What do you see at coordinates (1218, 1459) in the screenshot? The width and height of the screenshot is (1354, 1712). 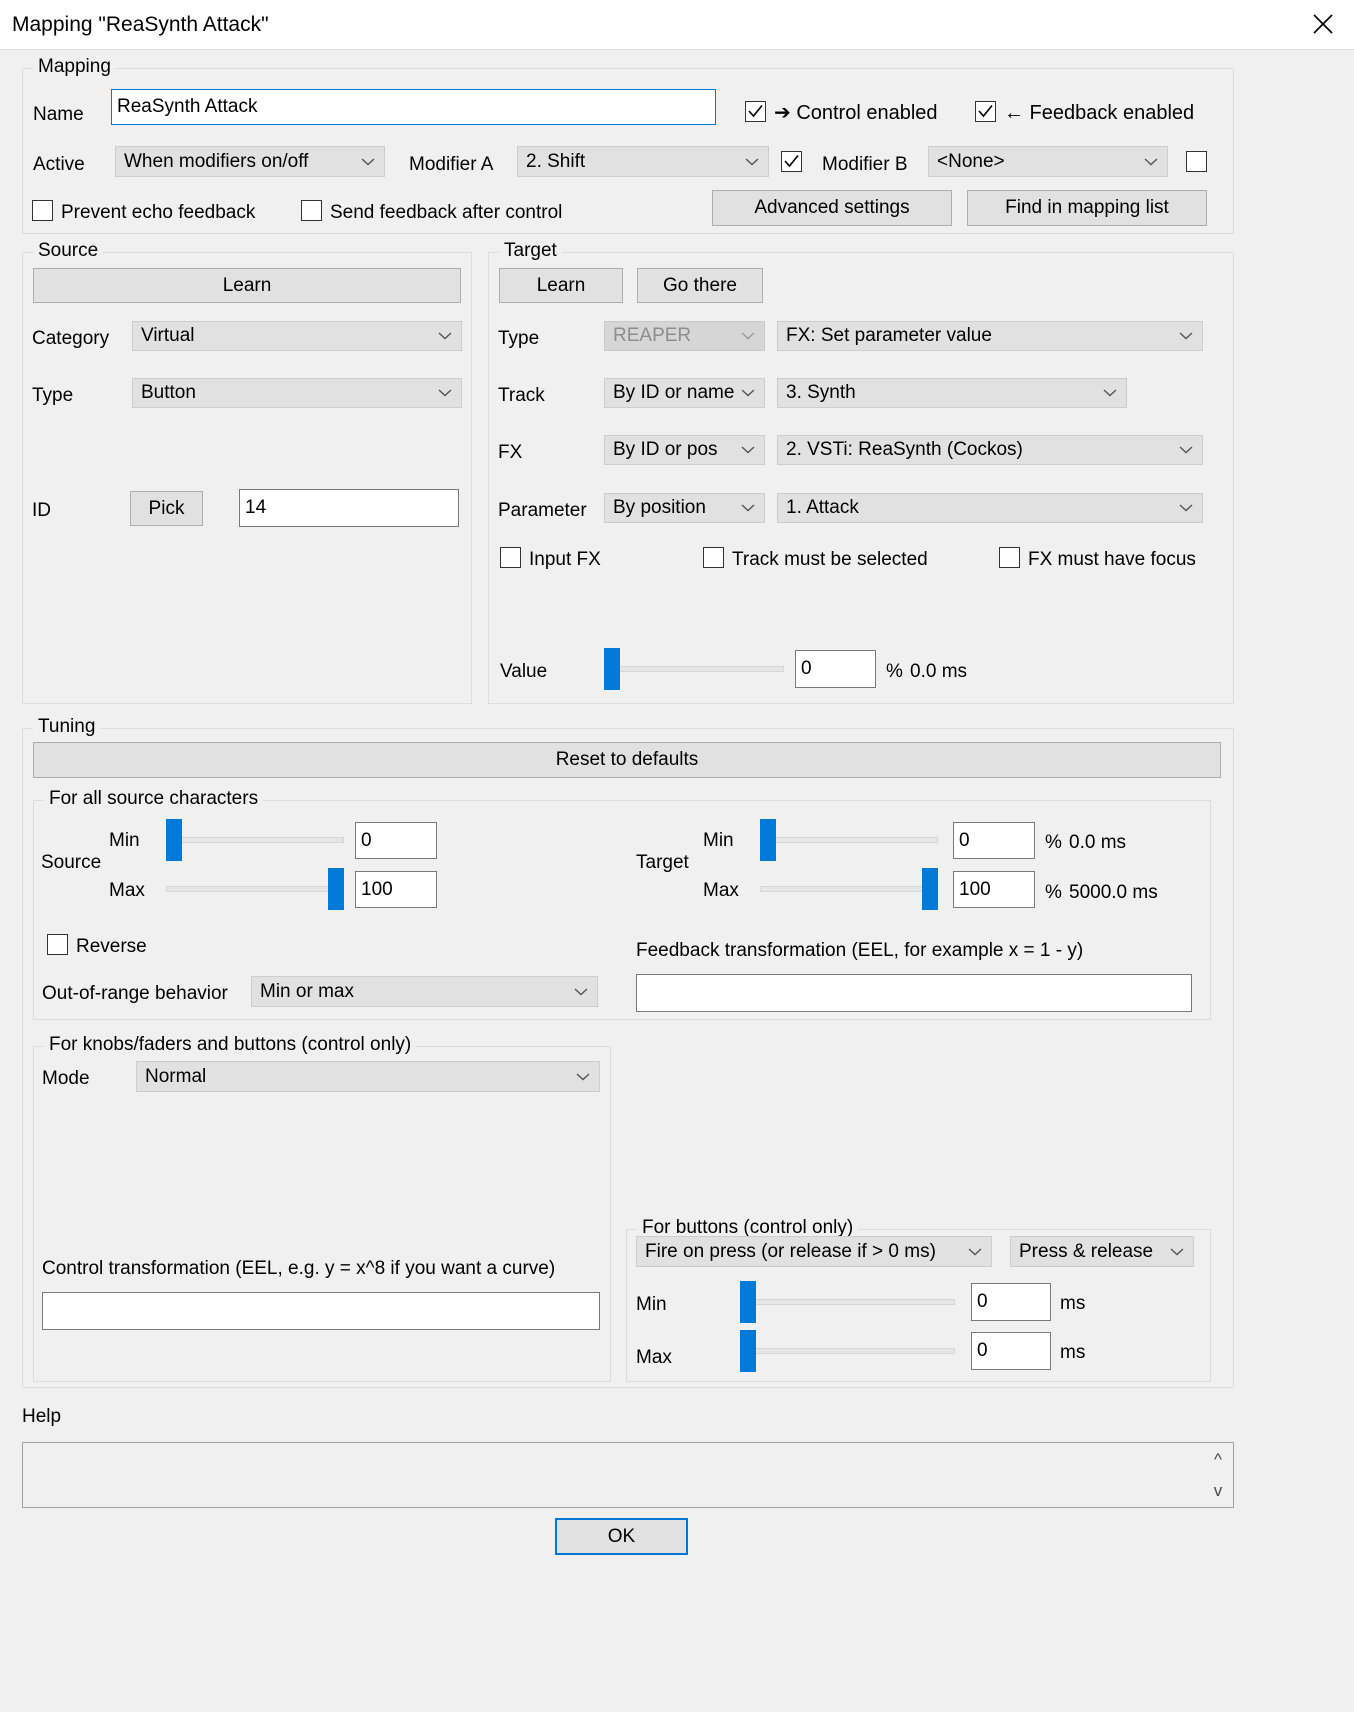 I see `chevron-up-icon: ^` at bounding box center [1218, 1459].